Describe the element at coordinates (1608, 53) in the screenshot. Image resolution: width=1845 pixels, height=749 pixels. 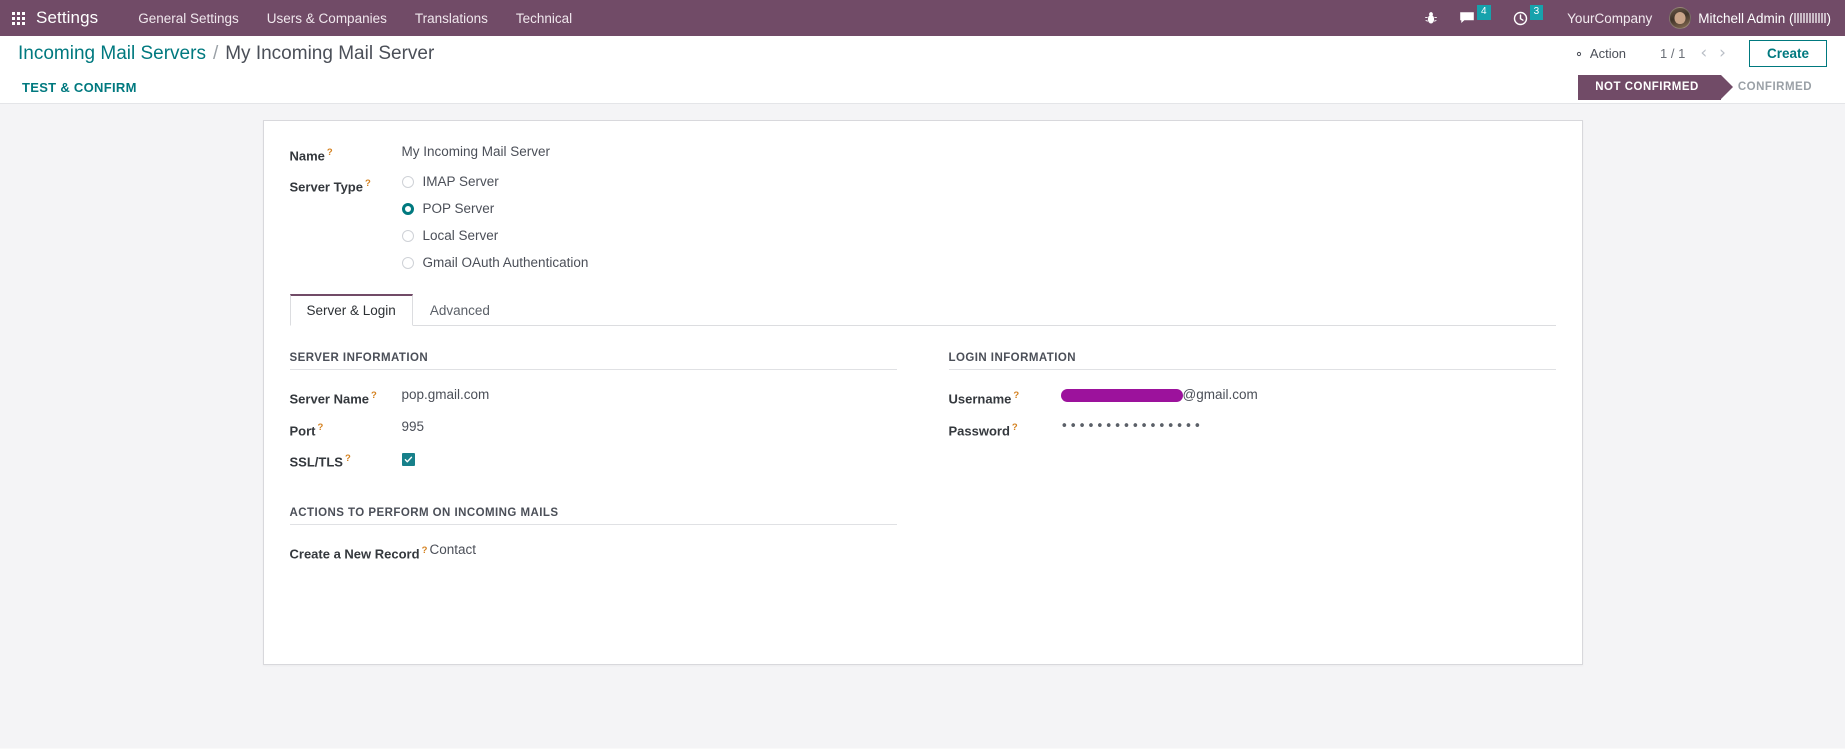
I see `action-menu-label: Action` at that location.